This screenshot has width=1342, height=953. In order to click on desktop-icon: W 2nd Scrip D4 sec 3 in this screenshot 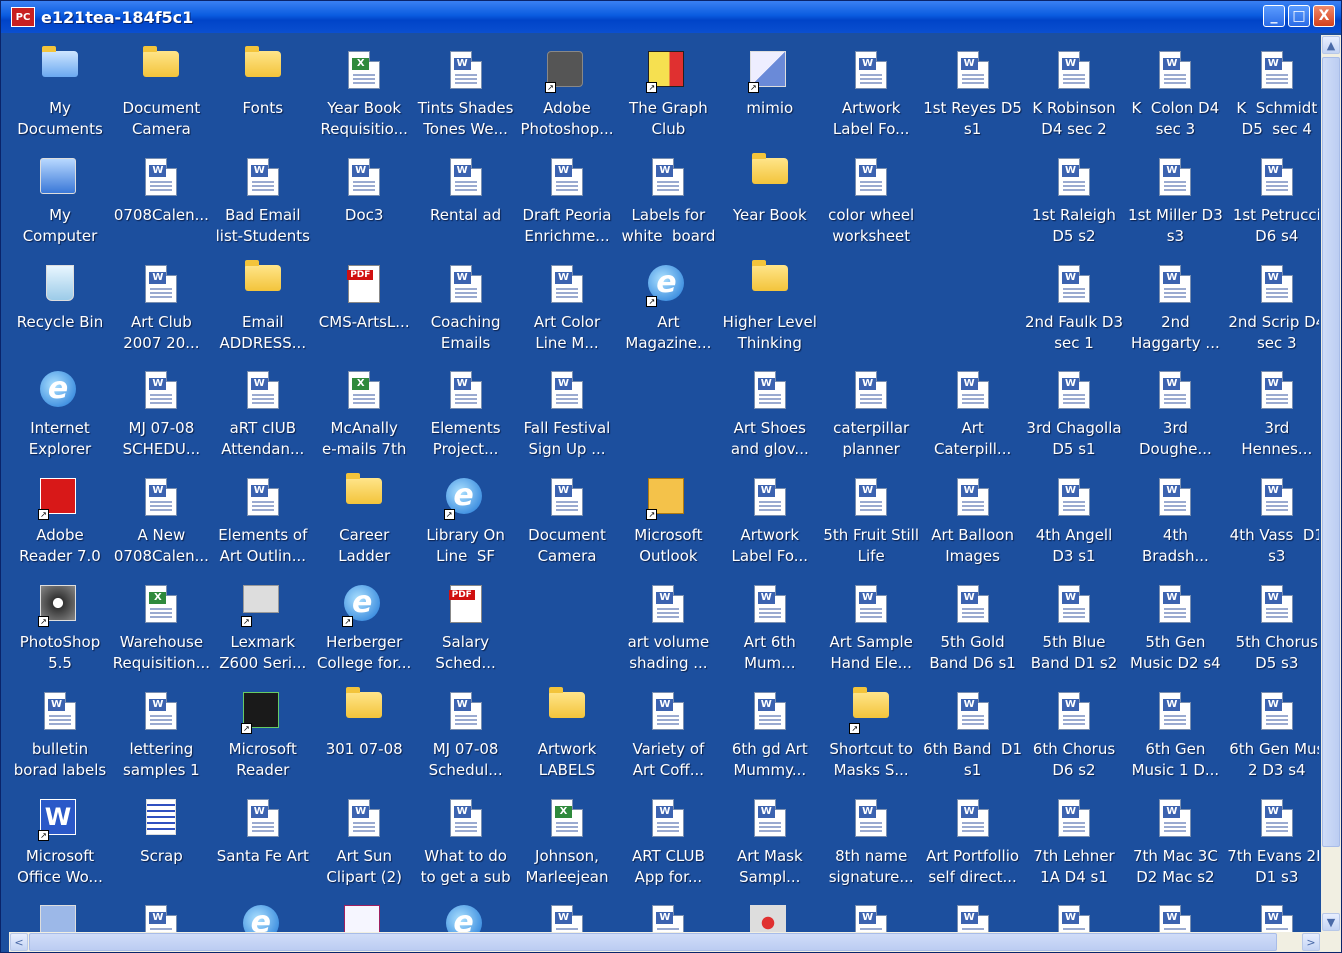, I will do `click(1272, 307)`.